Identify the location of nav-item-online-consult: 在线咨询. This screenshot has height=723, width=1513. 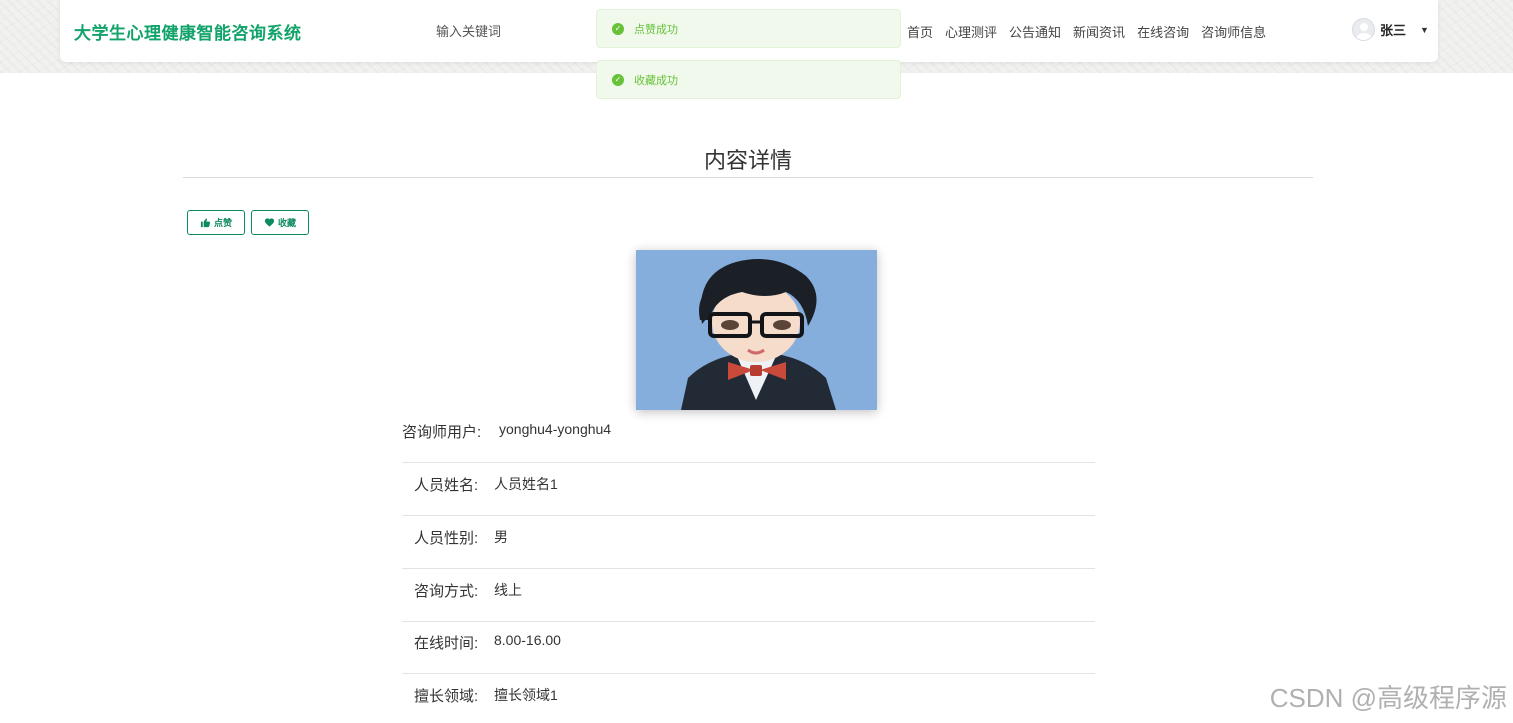
(1163, 31).